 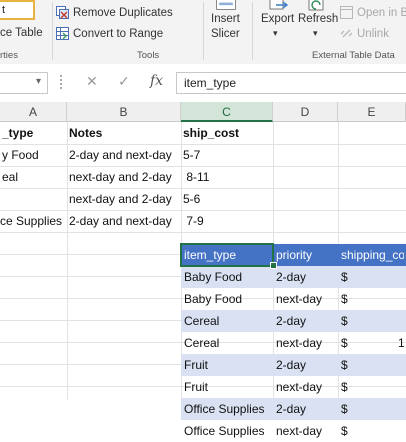 What do you see at coordinates (32, 221) in the screenshot?
I see `source-cell-item: ce Supplies` at bounding box center [32, 221].